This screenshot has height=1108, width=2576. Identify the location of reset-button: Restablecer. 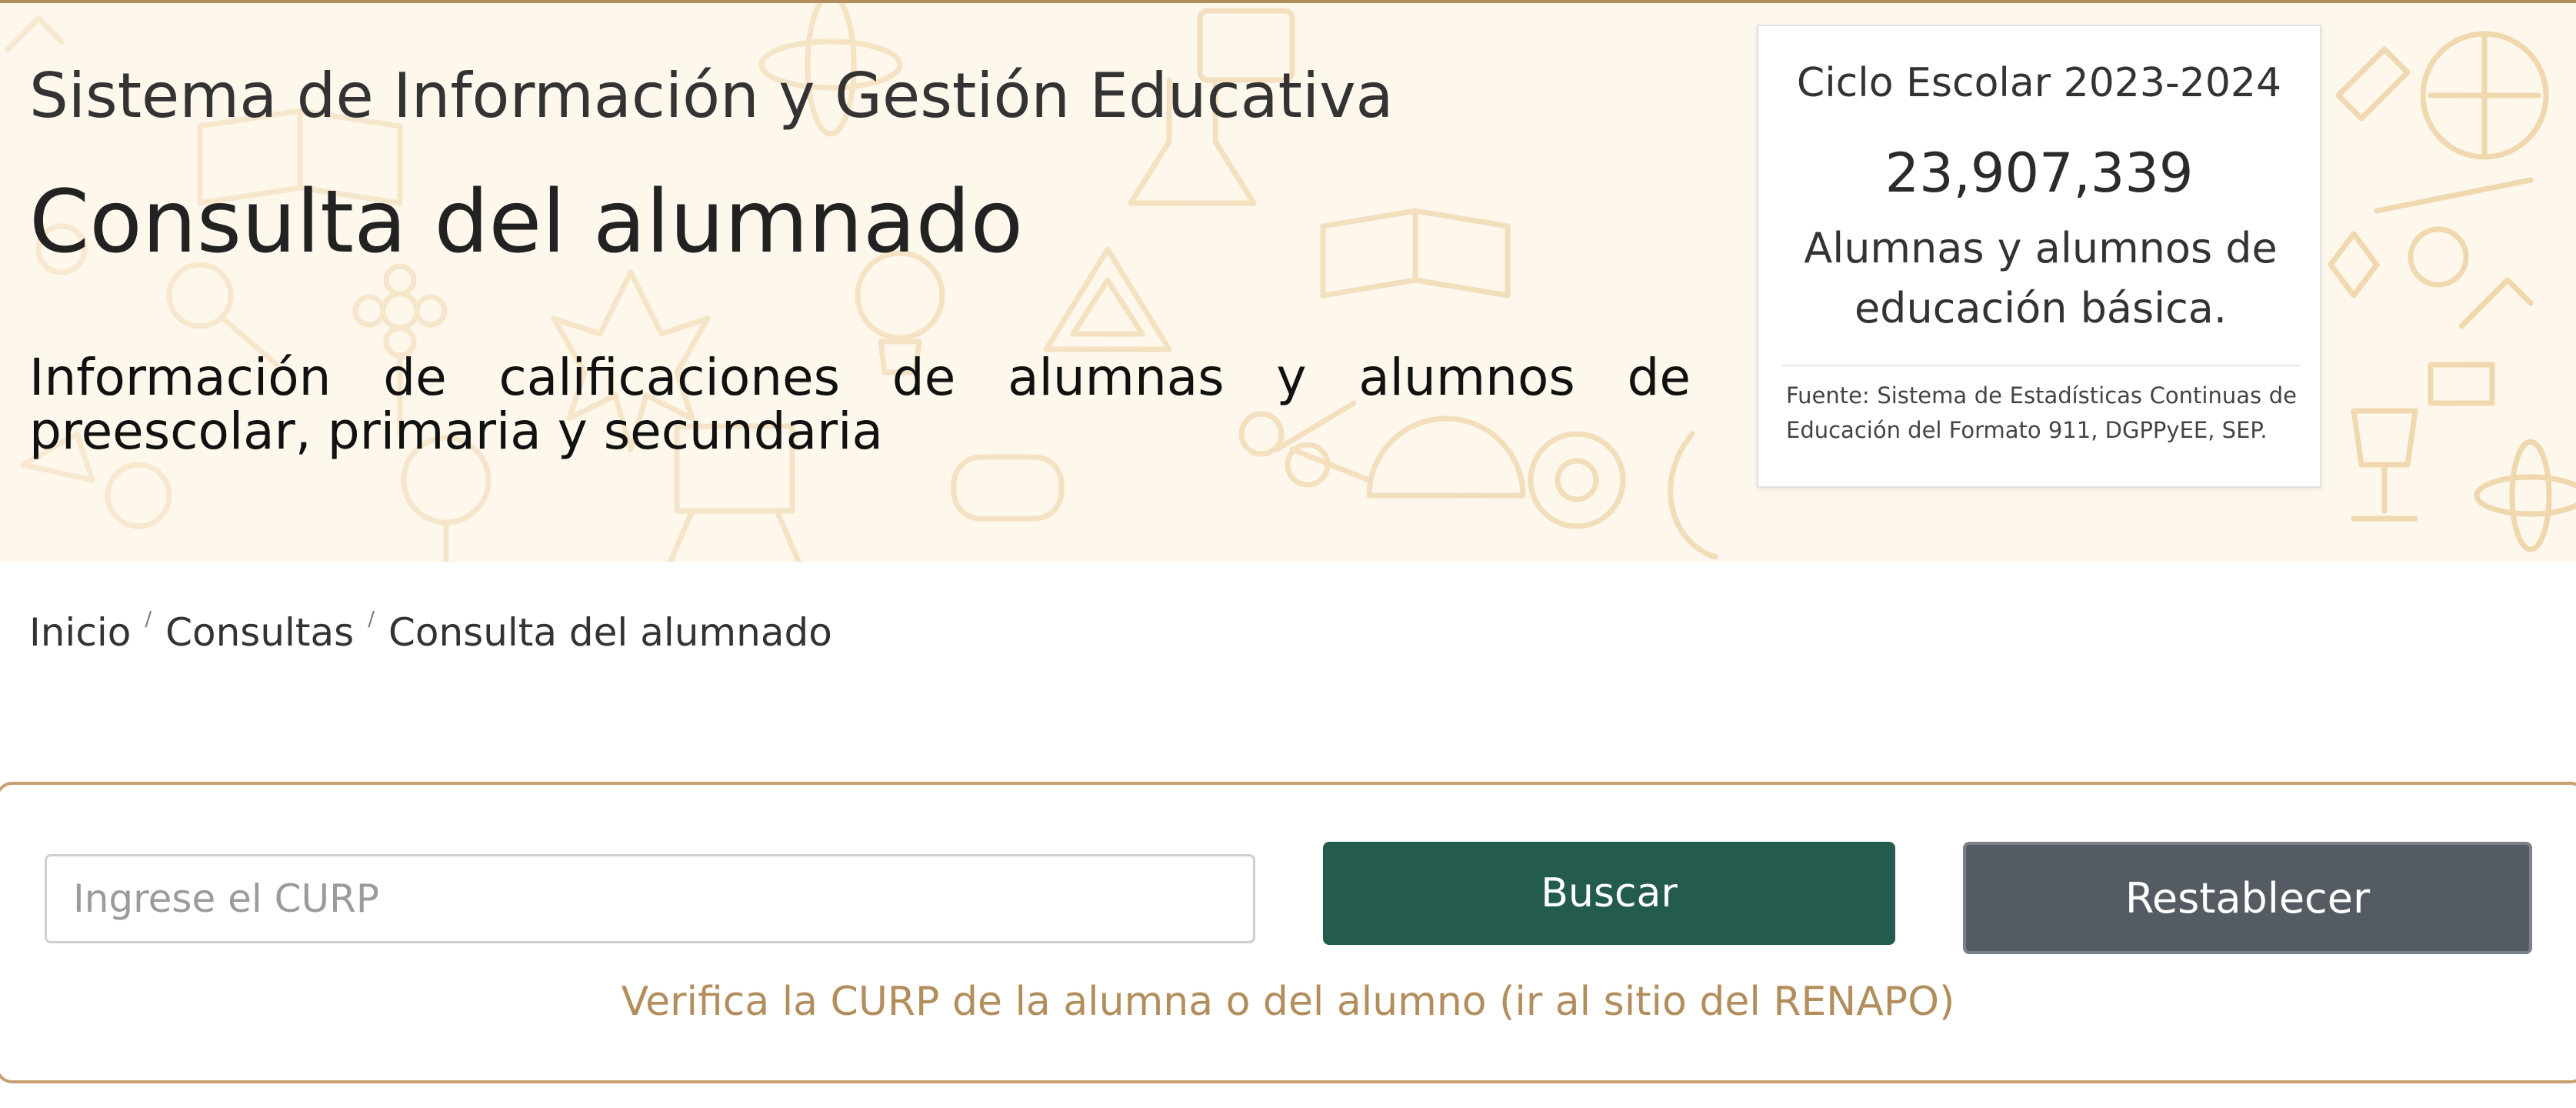
(2247, 898).